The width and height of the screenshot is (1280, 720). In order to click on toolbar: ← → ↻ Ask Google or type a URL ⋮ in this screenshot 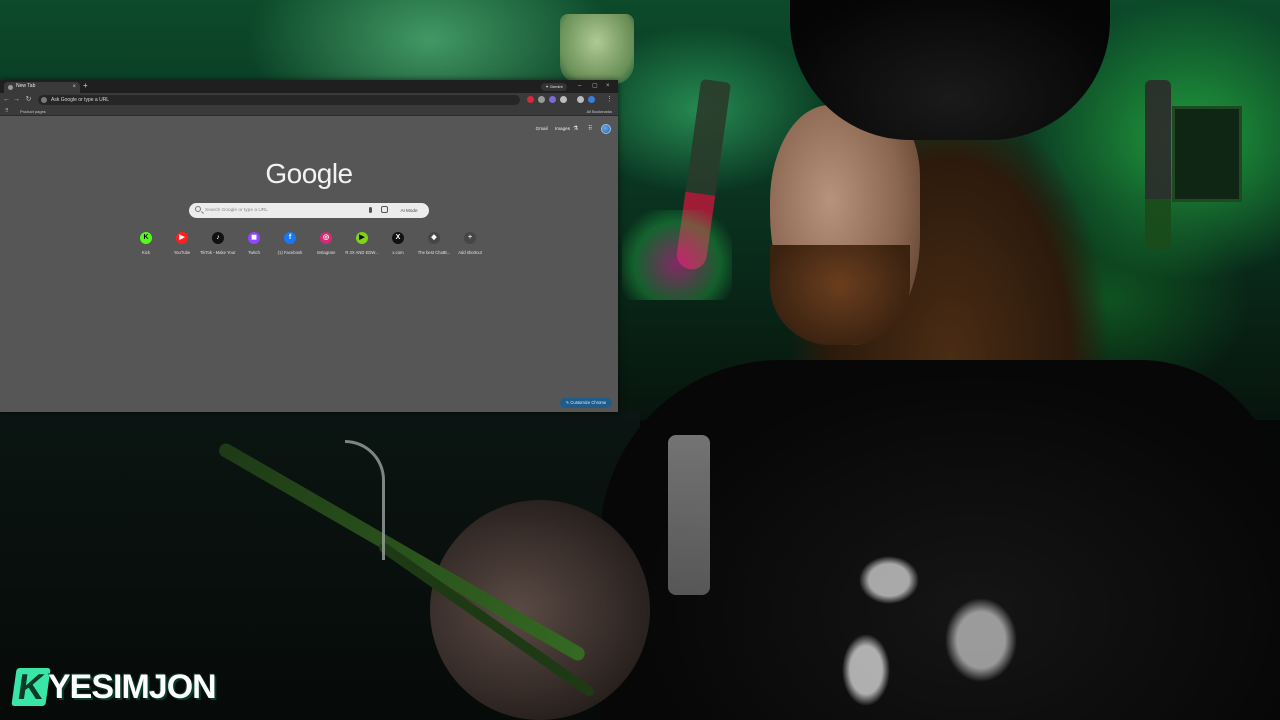, I will do `click(309, 100)`.